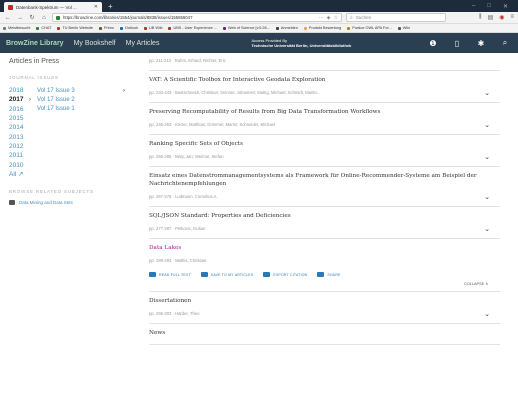  I want to click on forward-icon: →, so click(20, 18).